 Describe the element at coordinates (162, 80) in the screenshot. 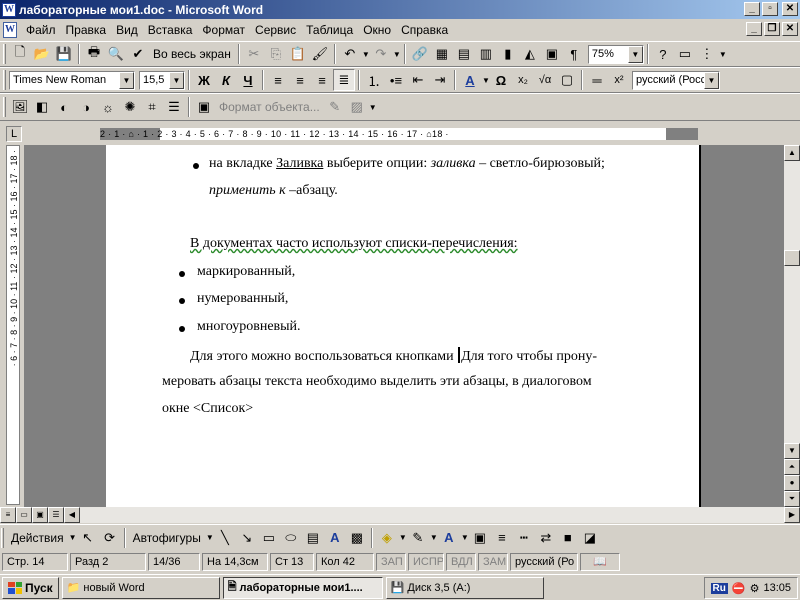

I see `font-size-select: 15,5 ▼` at that location.